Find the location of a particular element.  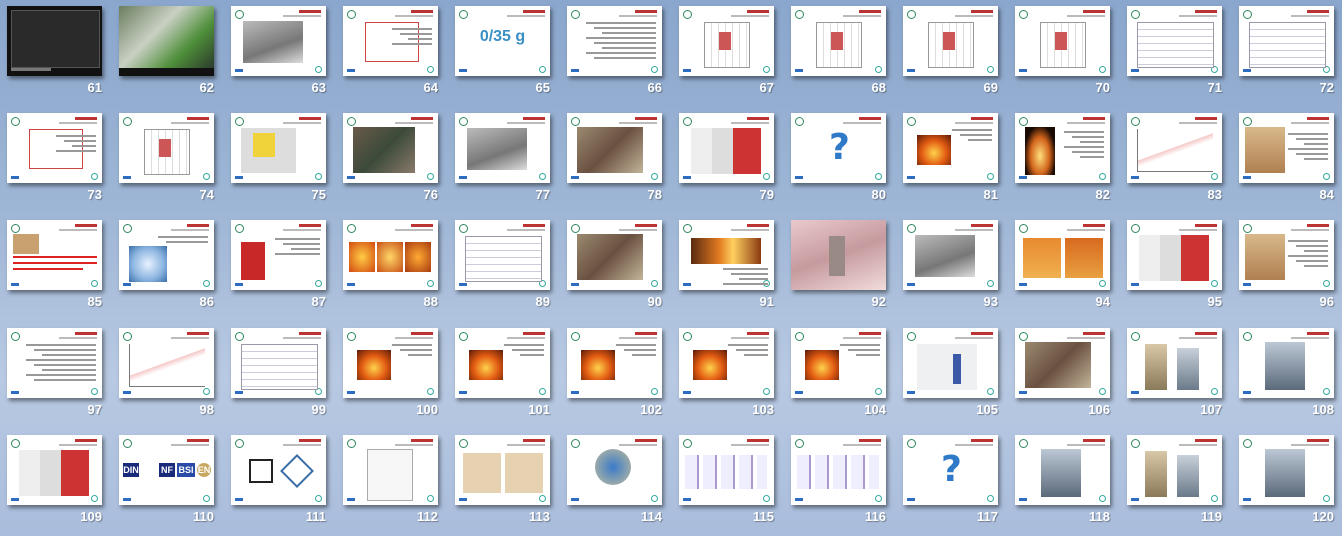

slide-thumbnail-103: 103 is located at coordinates (728, 375).